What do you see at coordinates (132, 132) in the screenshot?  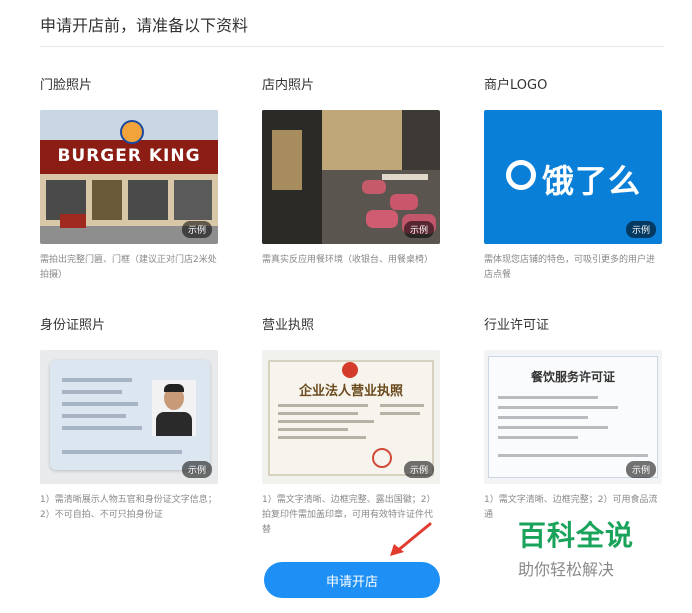 I see `bk-logo-icon` at bounding box center [132, 132].